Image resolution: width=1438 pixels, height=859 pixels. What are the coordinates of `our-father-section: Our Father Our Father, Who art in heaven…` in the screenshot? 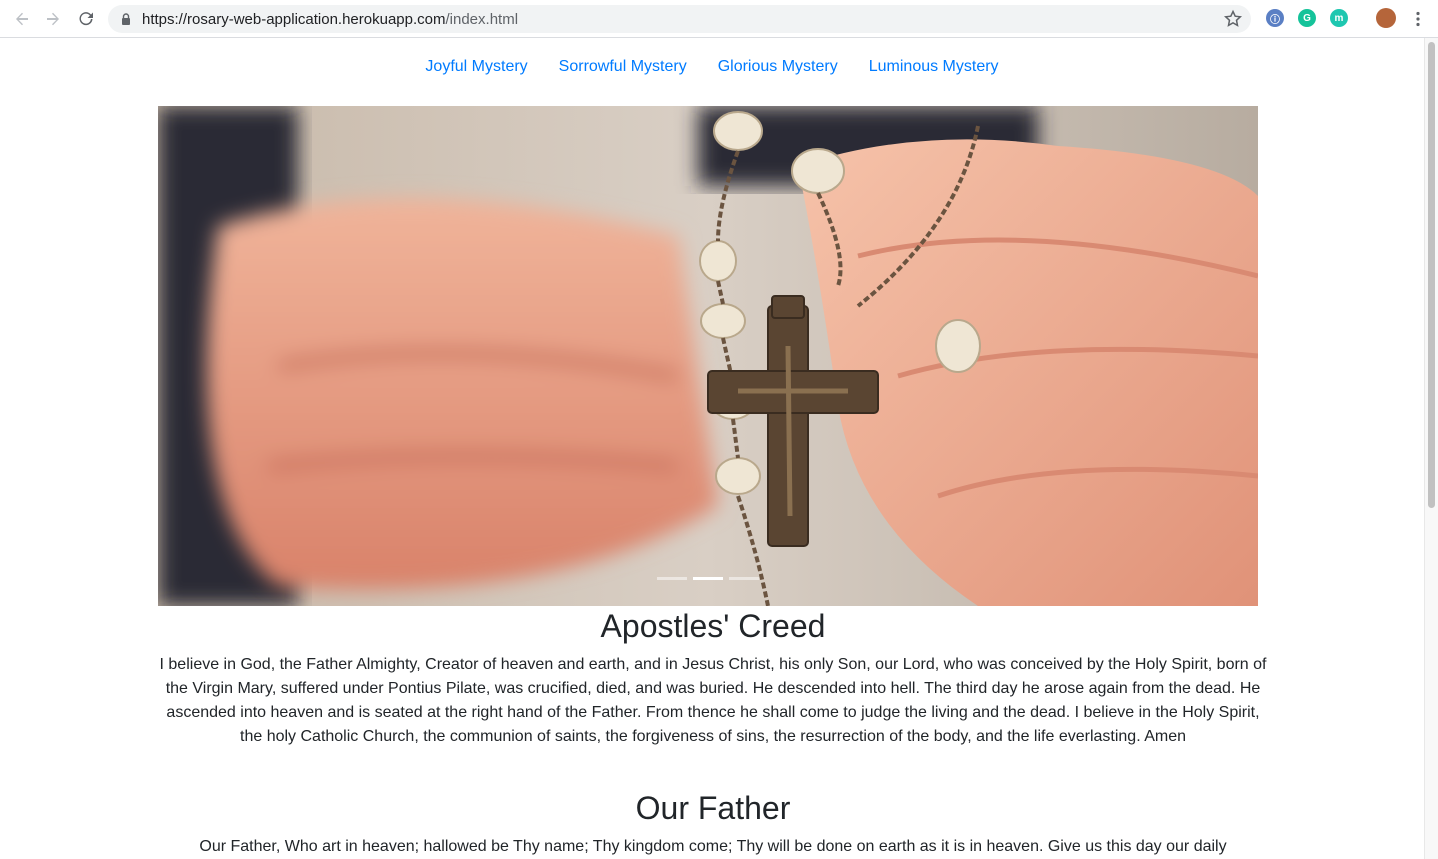 It's located at (713, 824).